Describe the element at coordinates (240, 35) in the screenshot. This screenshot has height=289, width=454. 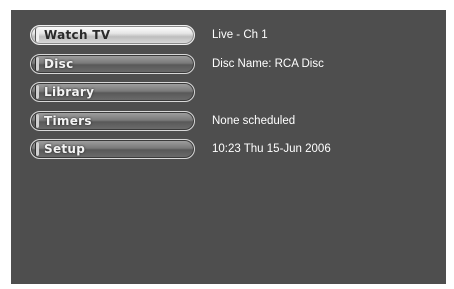
I see `watch-tv-status: Live - Ch 1` at that location.